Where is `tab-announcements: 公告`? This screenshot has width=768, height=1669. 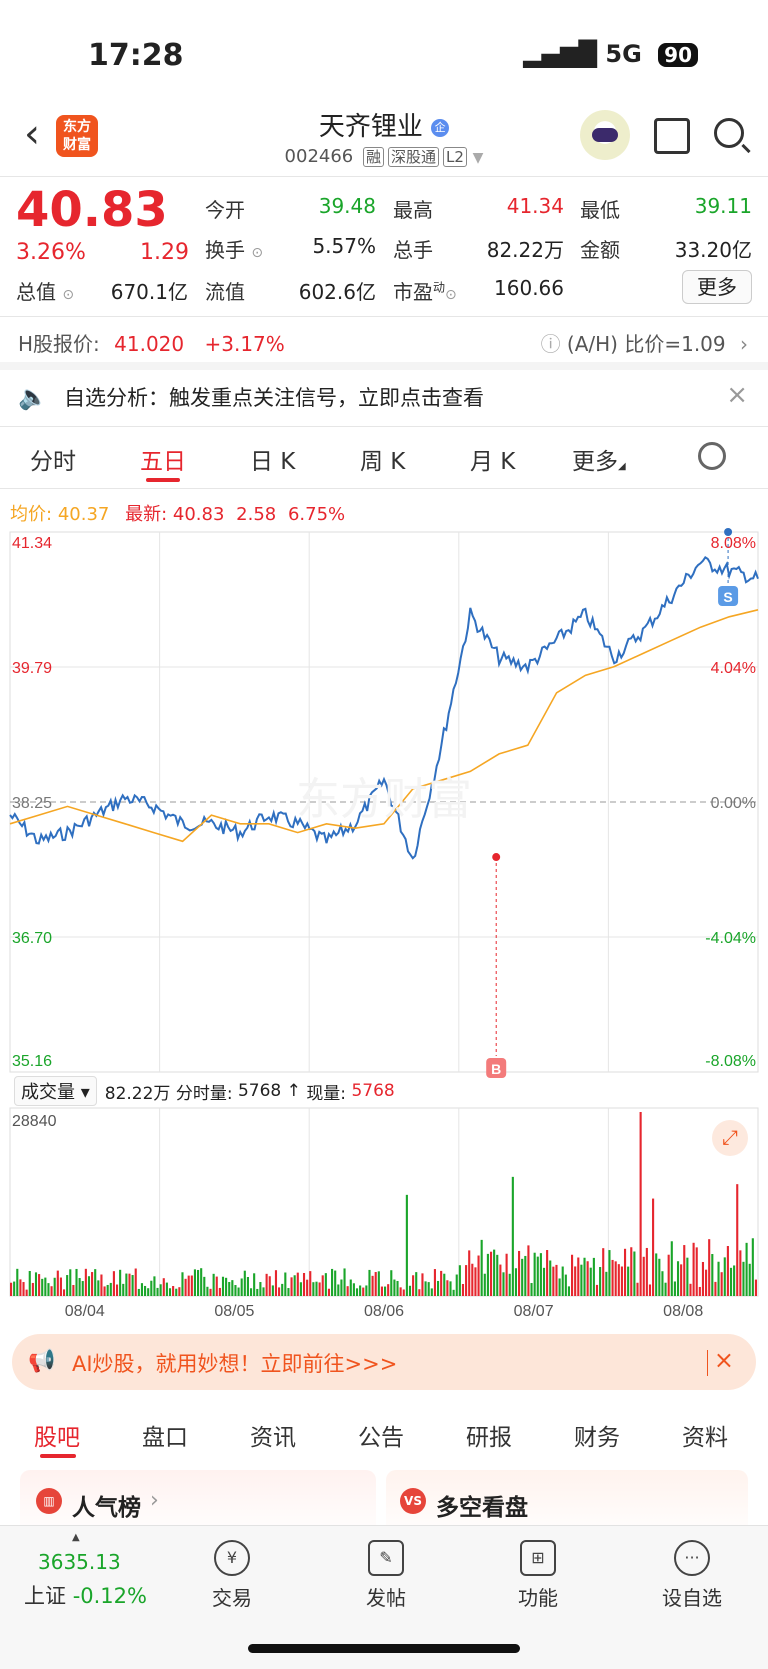 tab-announcements: 公告 is located at coordinates (381, 1435).